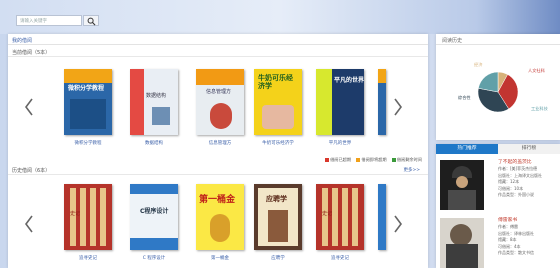 The width and height of the screenshot is (560, 268). Describe the element at coordinates (31, 171) in the screenshot. I see `history-borrowing-title: 历史借阅（6本）` at that location.